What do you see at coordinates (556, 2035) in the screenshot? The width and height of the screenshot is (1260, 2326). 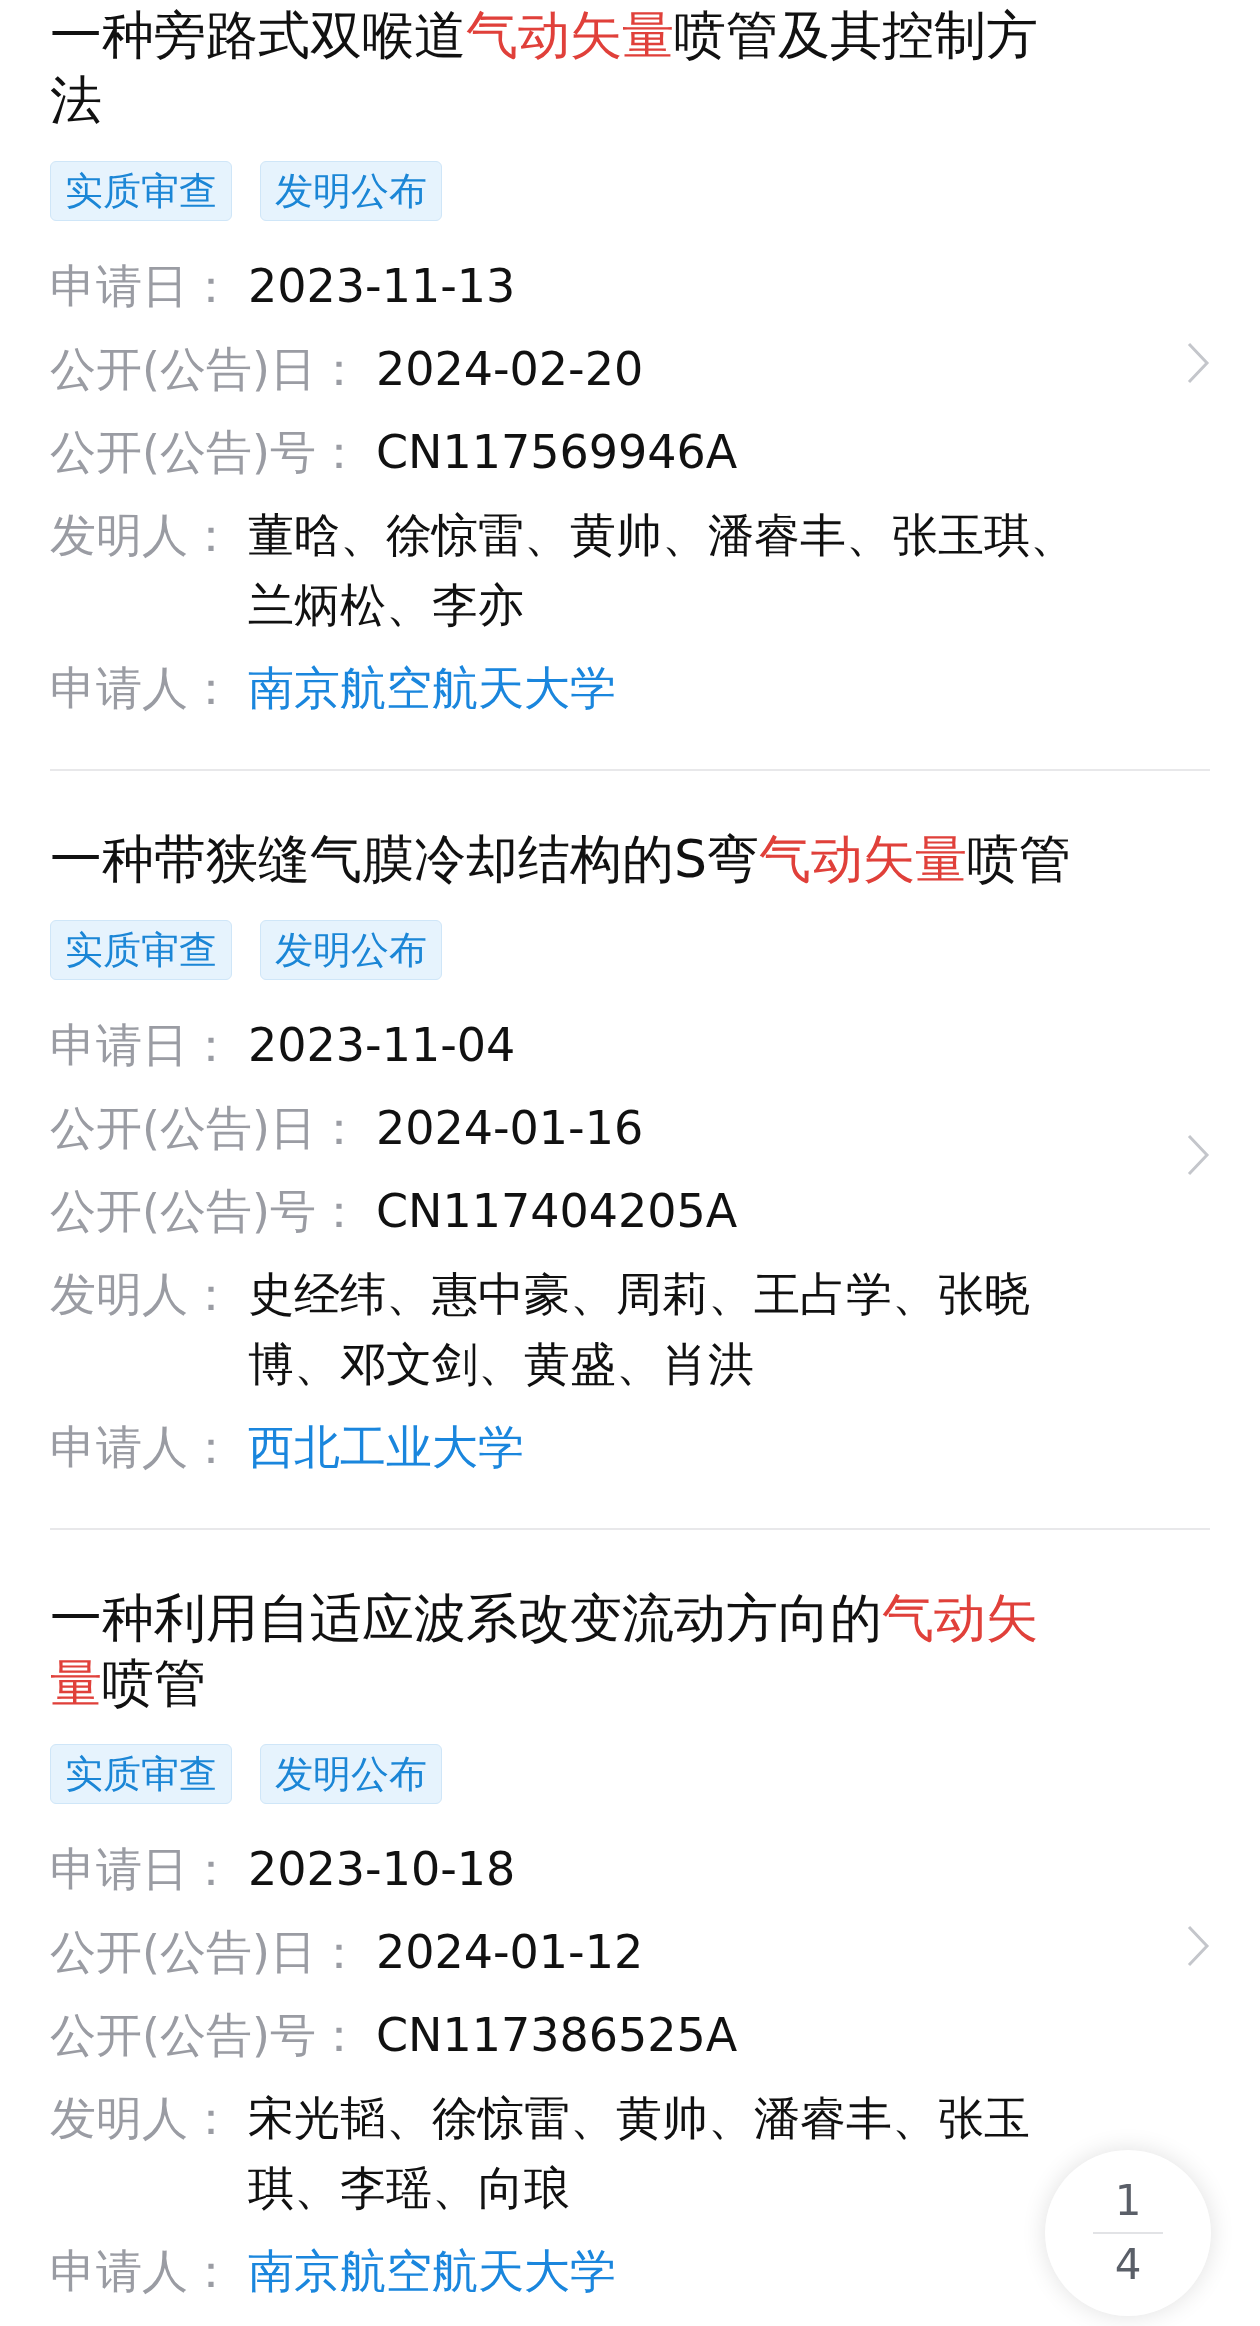 I see `field-value: CN117386525A` at bounding box center [556, 2035].